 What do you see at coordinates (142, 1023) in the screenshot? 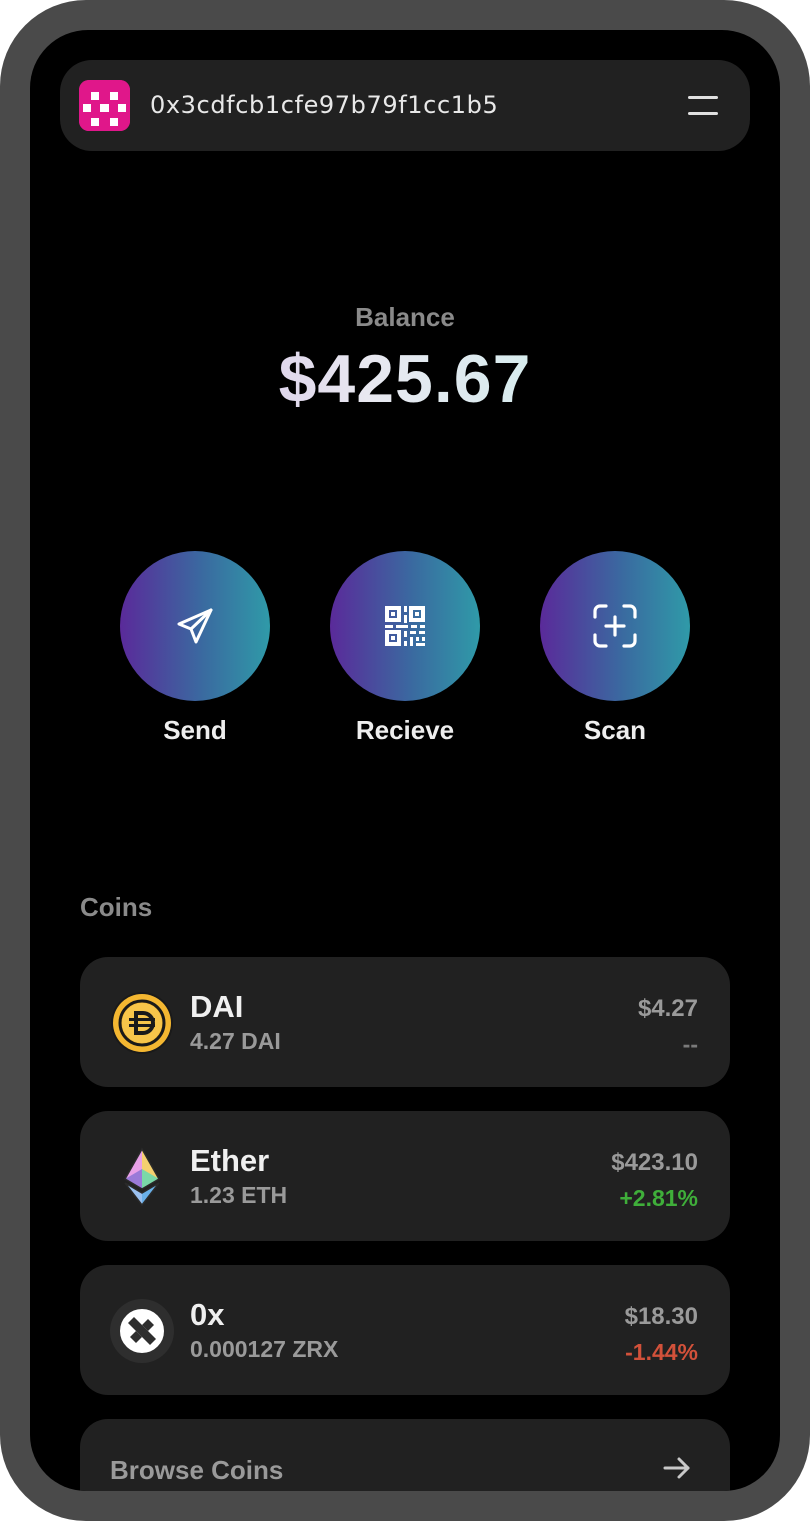
I see `dai-coin-icon` at bounding box center [142, 1023].